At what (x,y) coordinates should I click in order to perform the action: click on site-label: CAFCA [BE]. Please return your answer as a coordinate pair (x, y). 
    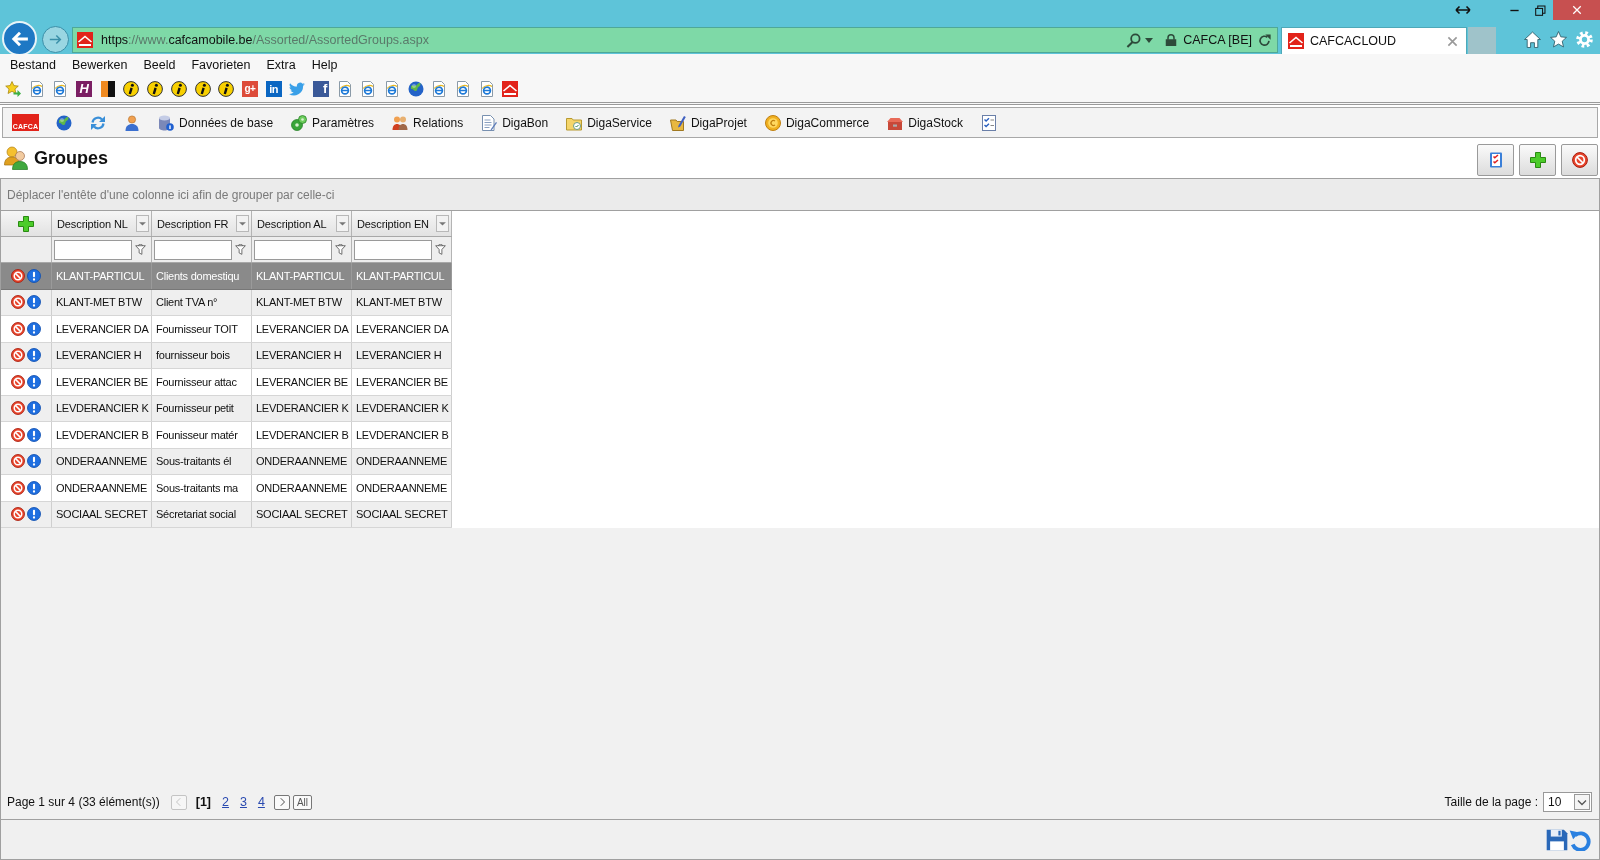
    Looking at the image, I should click on (1217, 40).